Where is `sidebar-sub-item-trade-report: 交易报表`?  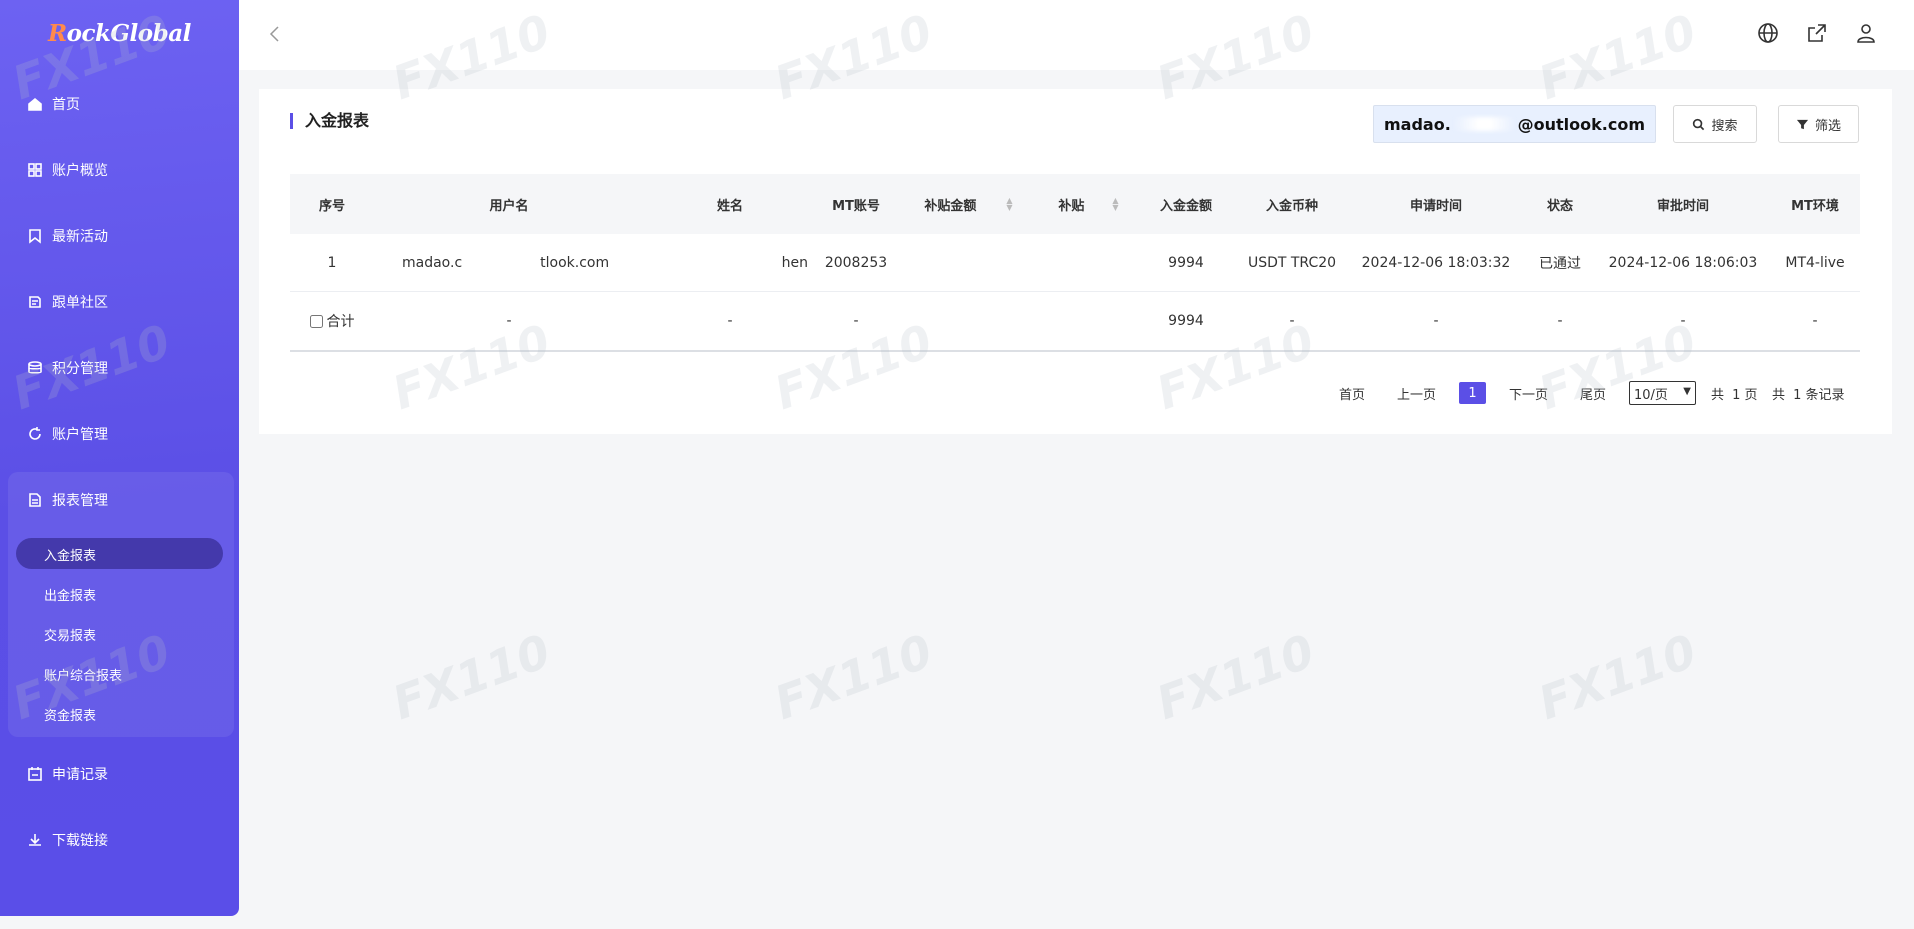 sidebar-sub-item-trade-report: 交易报表 is located at coordinates (70, 634).